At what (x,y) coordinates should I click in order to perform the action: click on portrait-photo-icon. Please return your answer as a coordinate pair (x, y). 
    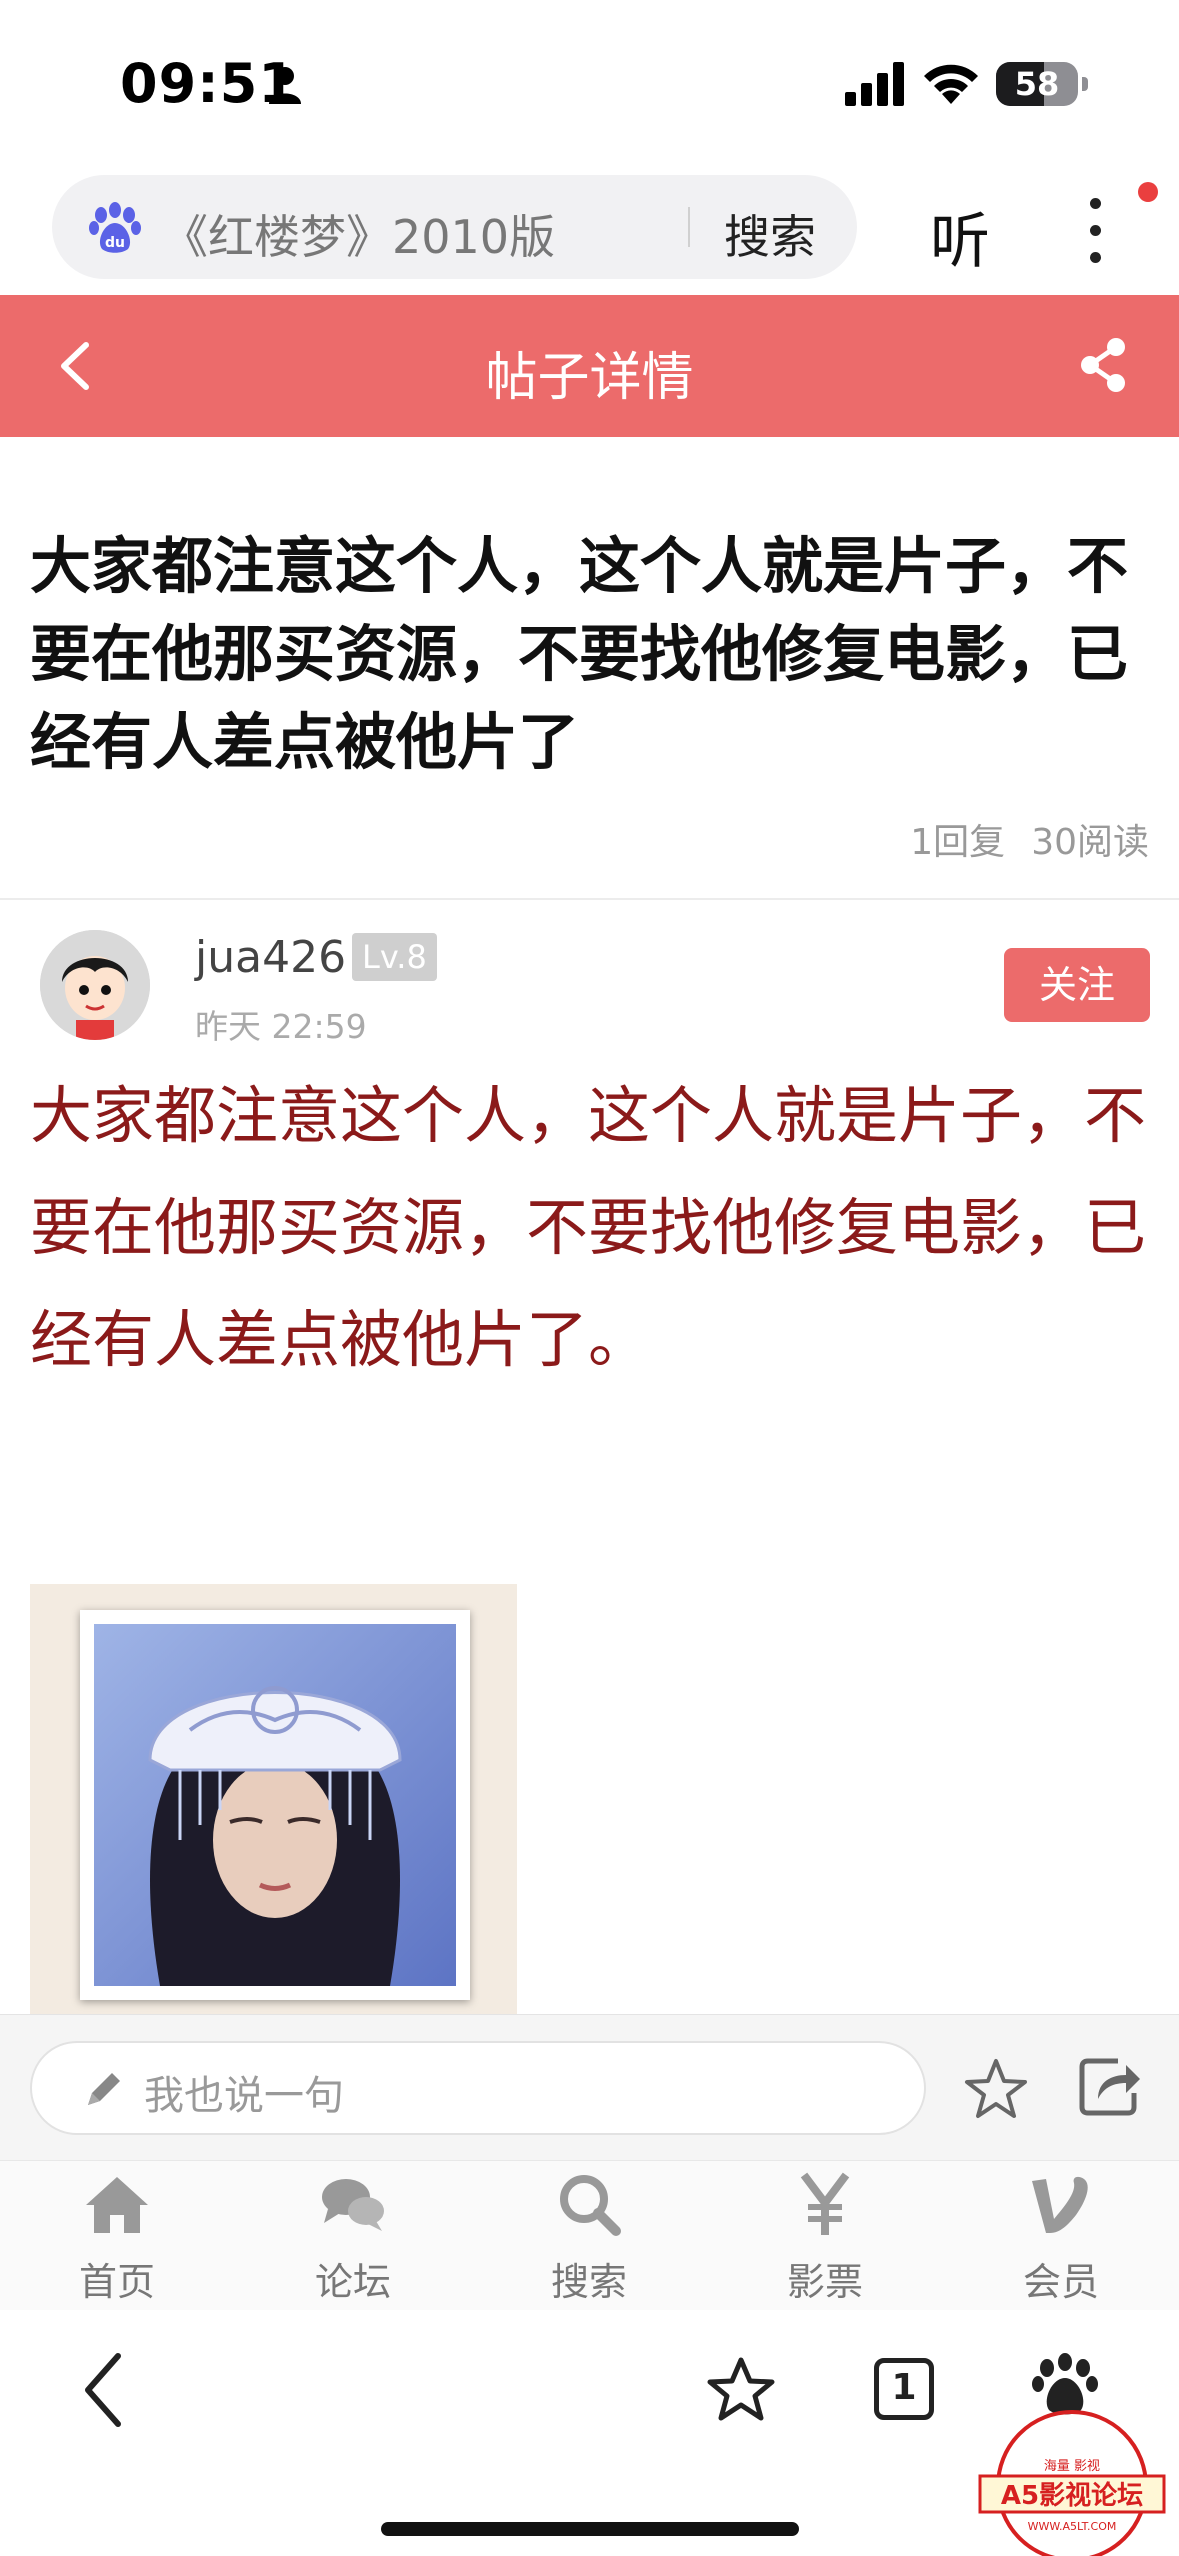
    Looking at the image, I should click on (275, 1805).